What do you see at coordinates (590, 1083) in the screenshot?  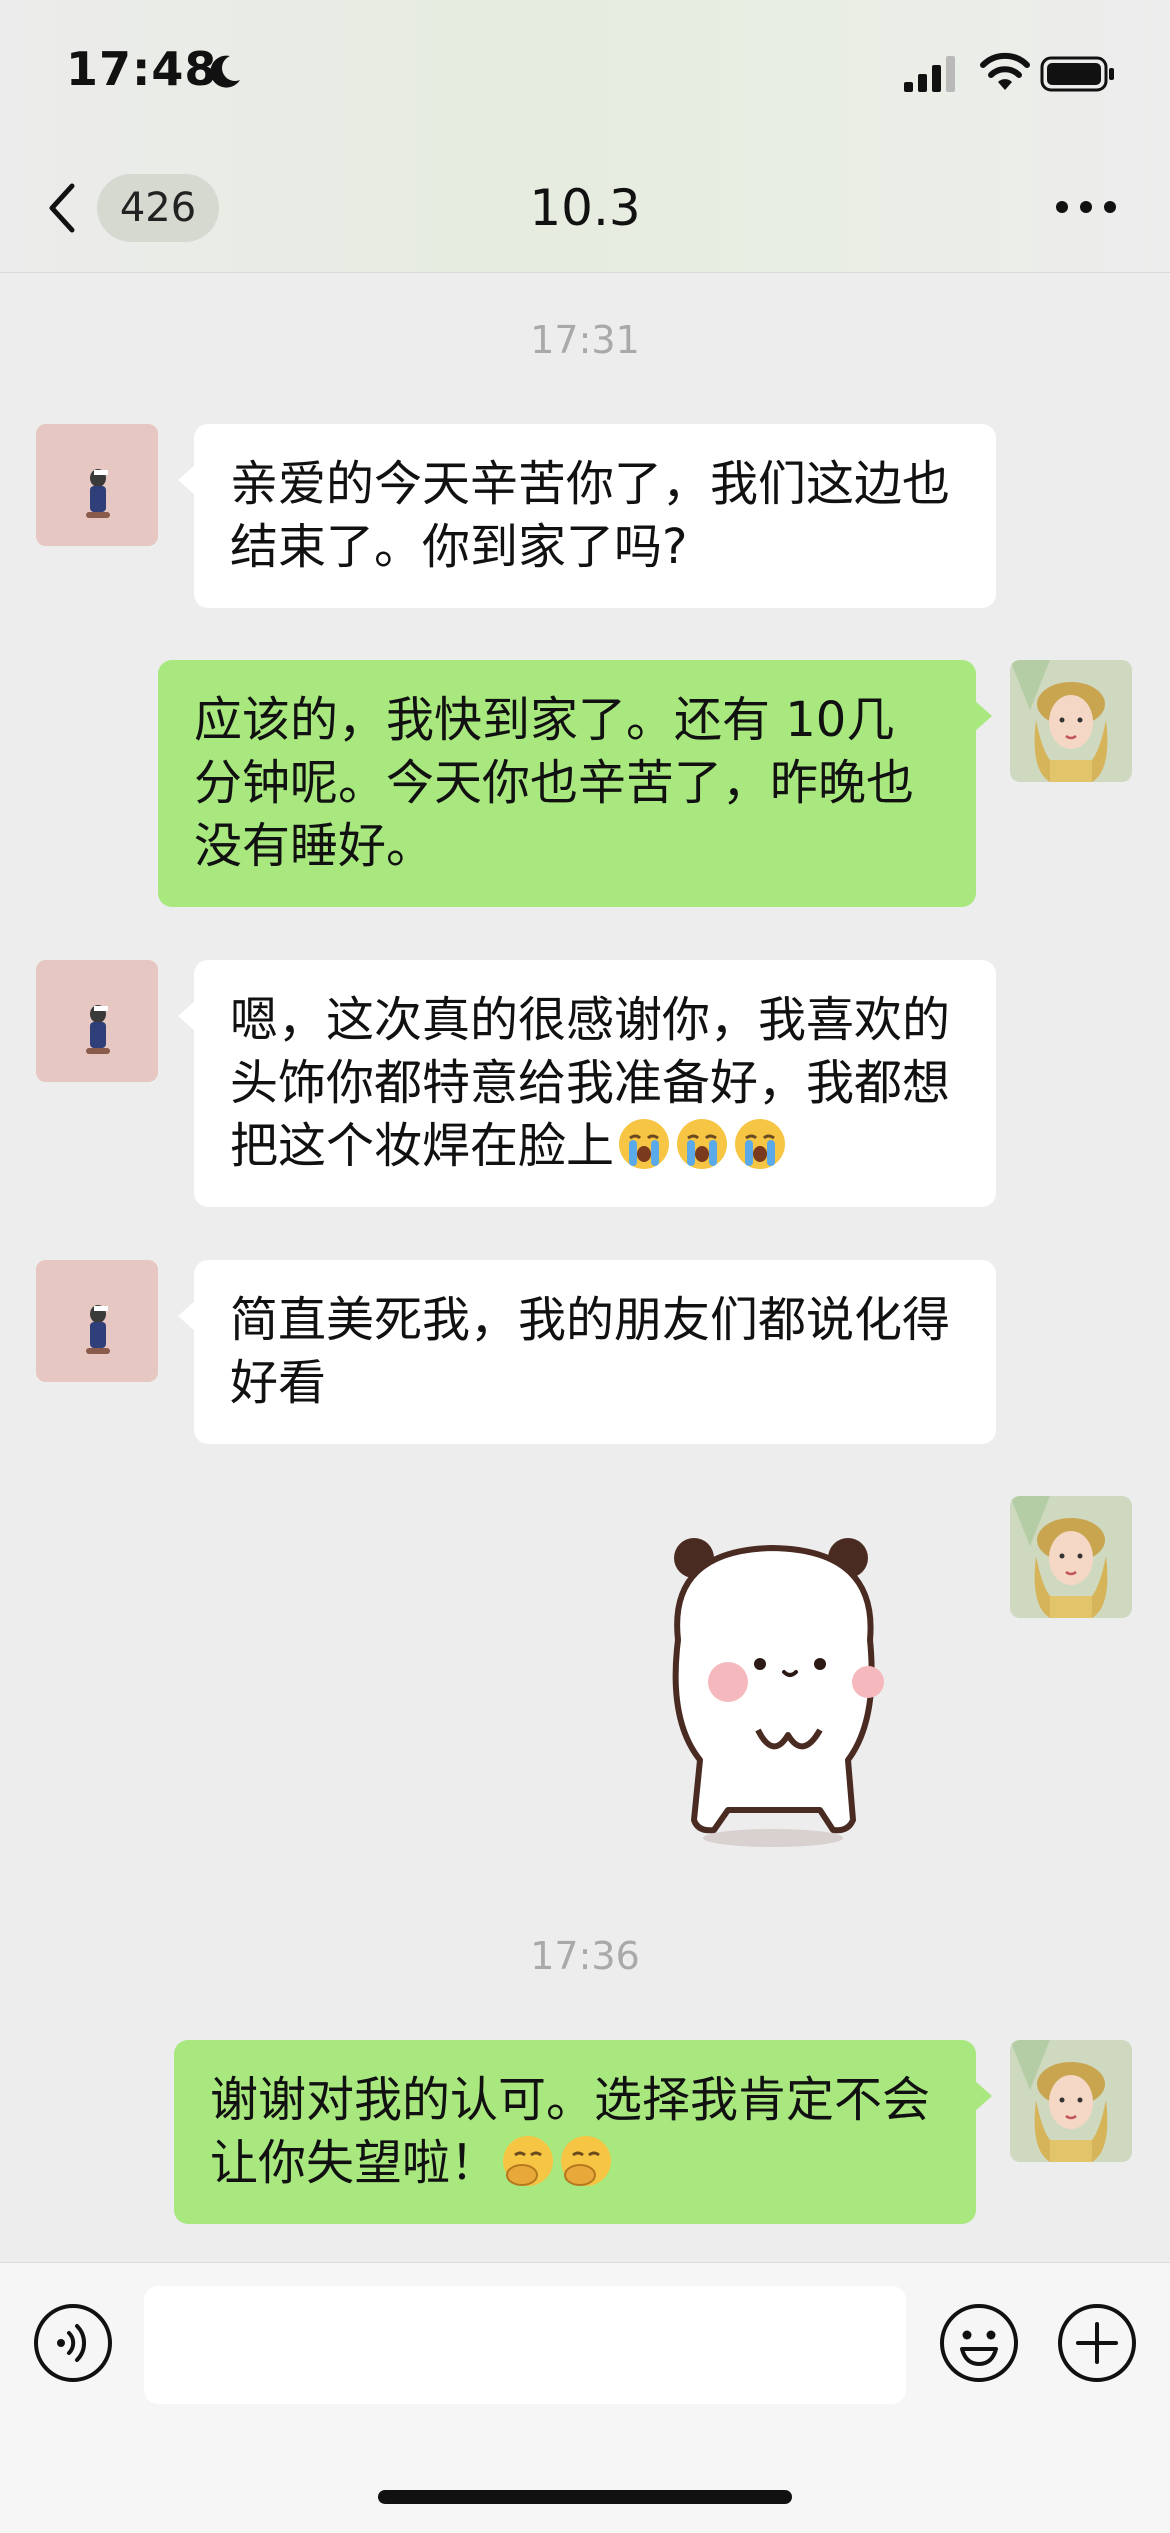 I see `message-text: 嗯，这次真的很感谢你，我喜欢的头饰你都特意给我准备好，我都想把这个妆焊在脸上` at bounding box center [590, 1083].